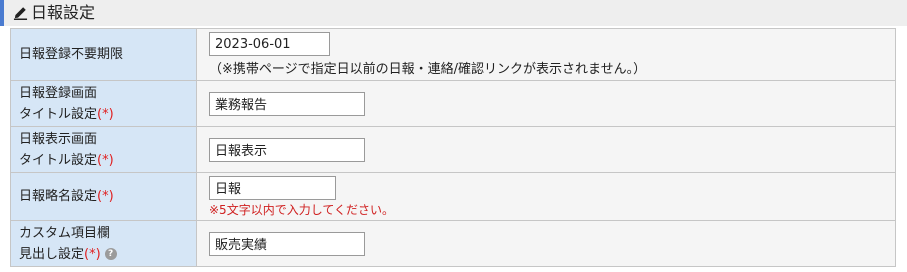  I want to click on custom-heading-input, so click(287, 243).